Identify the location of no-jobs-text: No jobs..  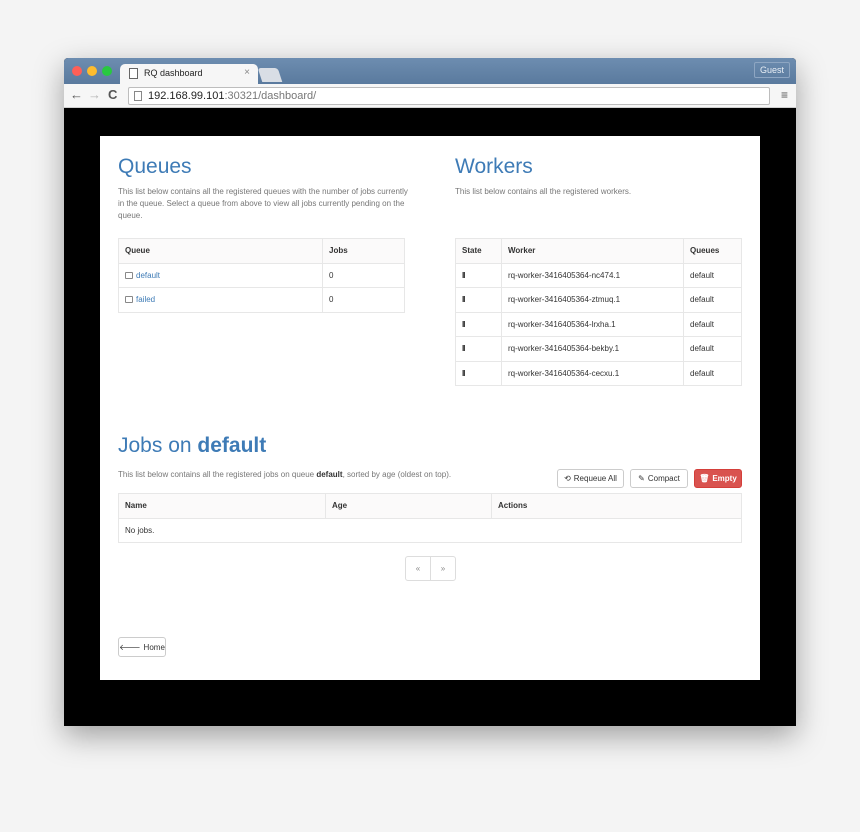
(430, 530).